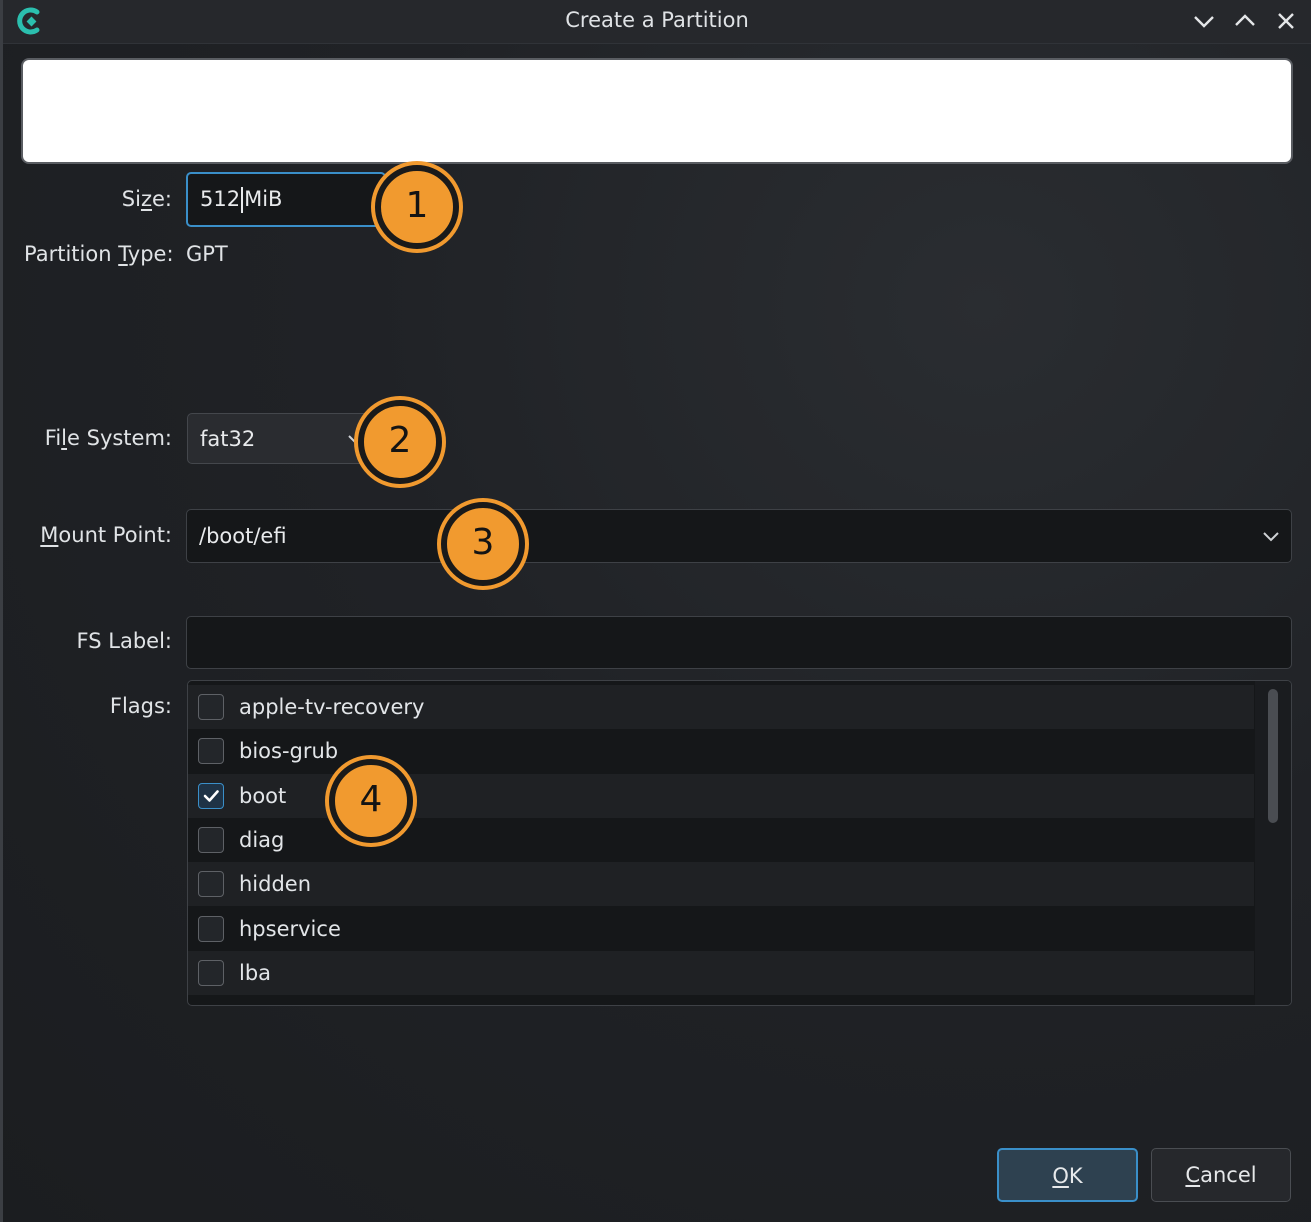  Describe the element at coordinates (1221, 1175) in the screenshot. I see `cancel-button: Cancel` at that location.